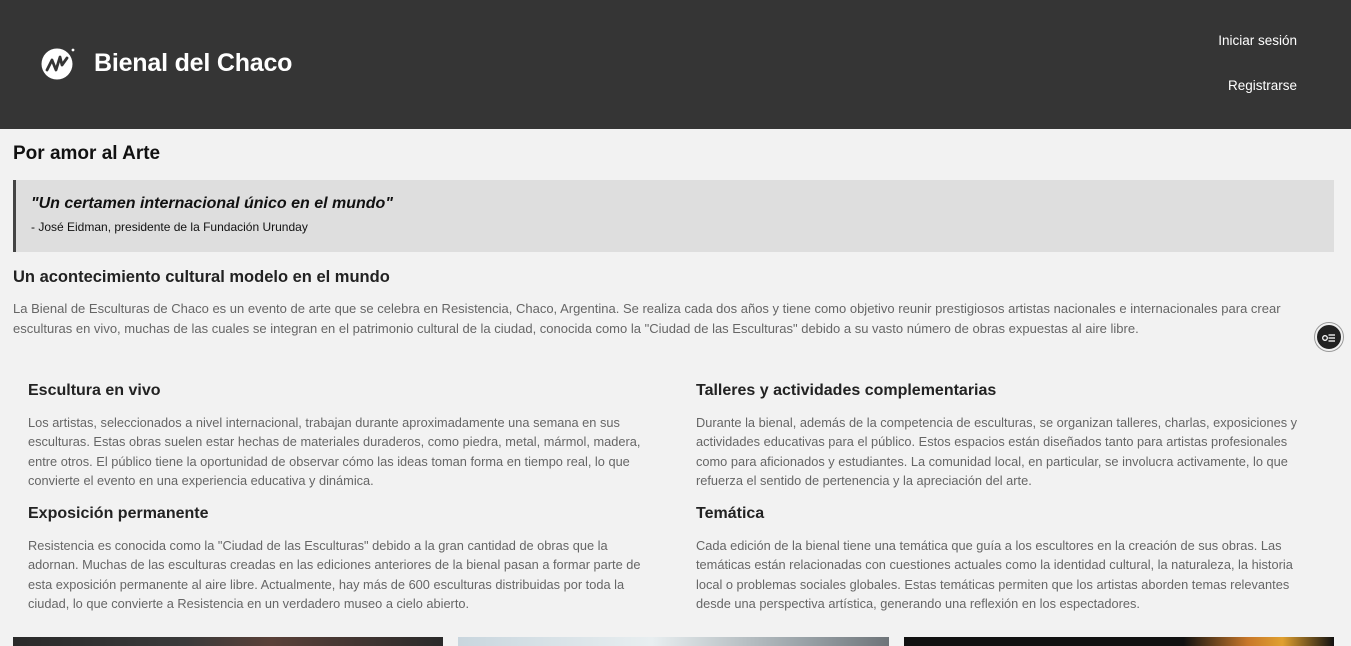 The height and width of the screenshot is (646, 1351). I want to click on bienal-logo-icon, so click(58, 63).